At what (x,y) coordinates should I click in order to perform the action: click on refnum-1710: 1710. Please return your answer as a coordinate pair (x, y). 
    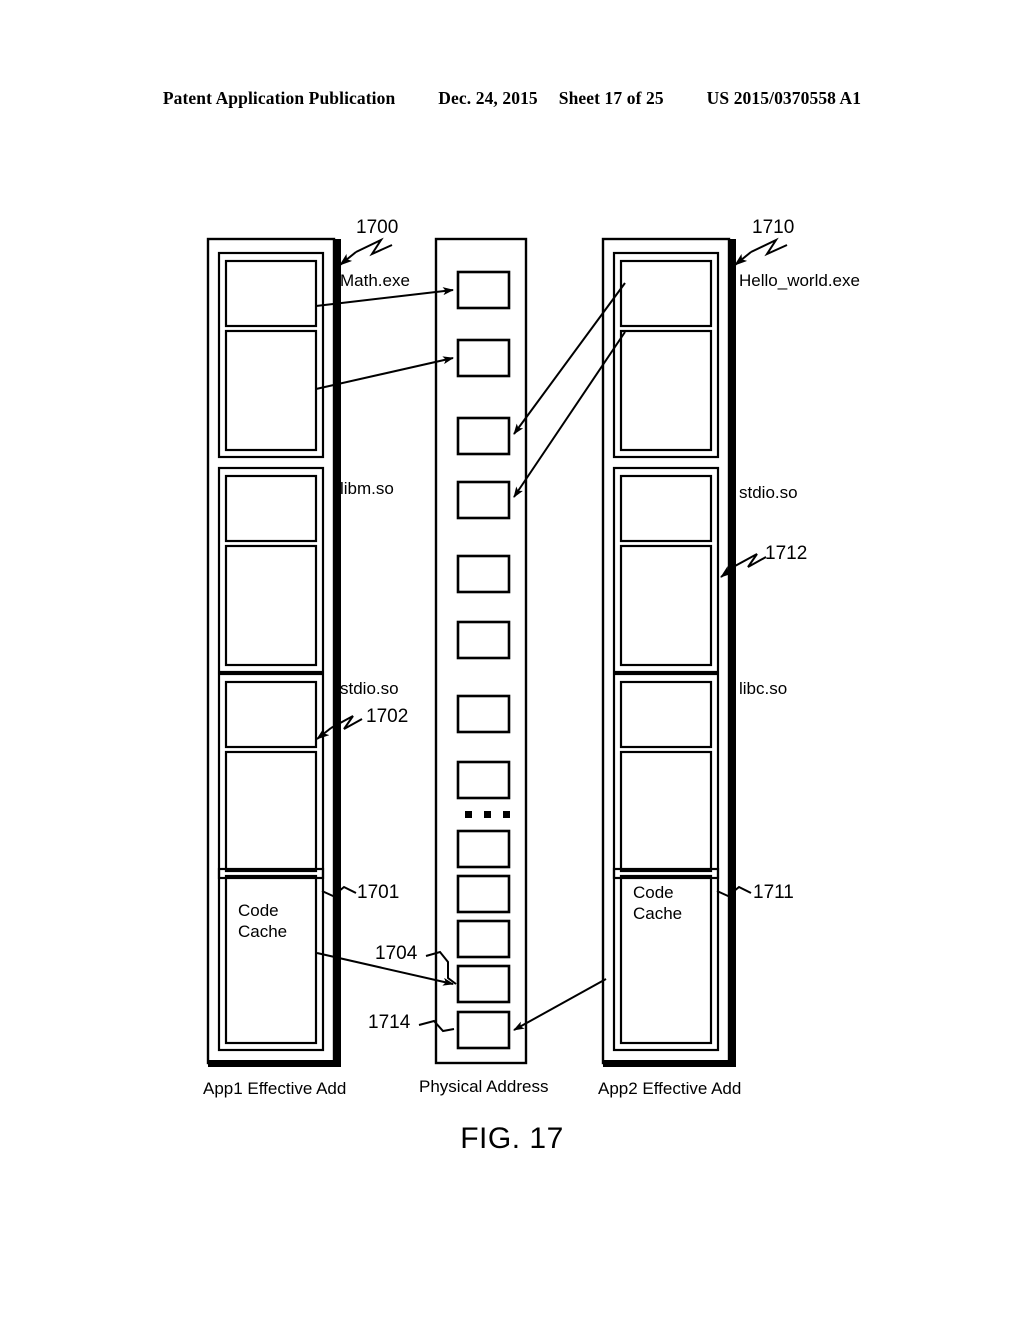
    Looking at the image, I should click on (773, 227).